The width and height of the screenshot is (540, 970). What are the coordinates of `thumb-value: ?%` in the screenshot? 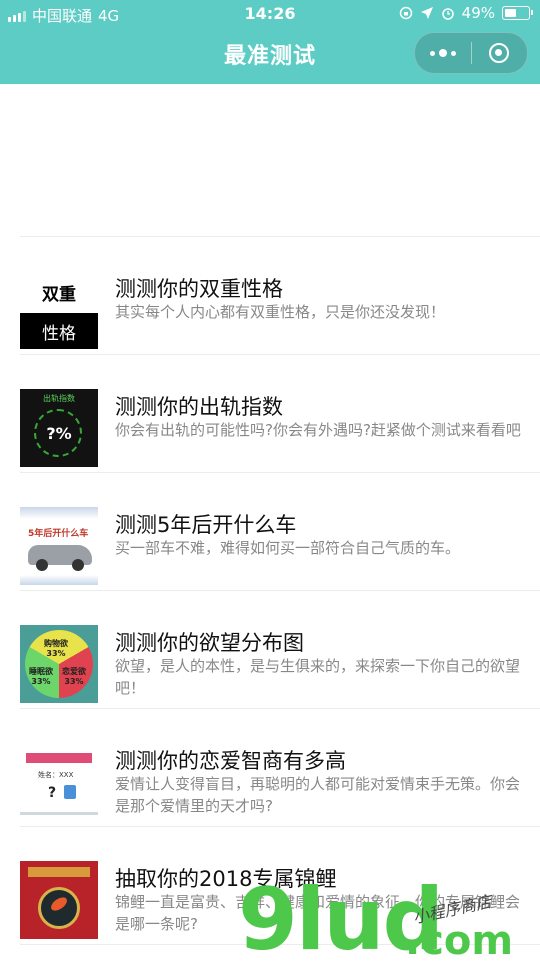 It's located at (59, 433).